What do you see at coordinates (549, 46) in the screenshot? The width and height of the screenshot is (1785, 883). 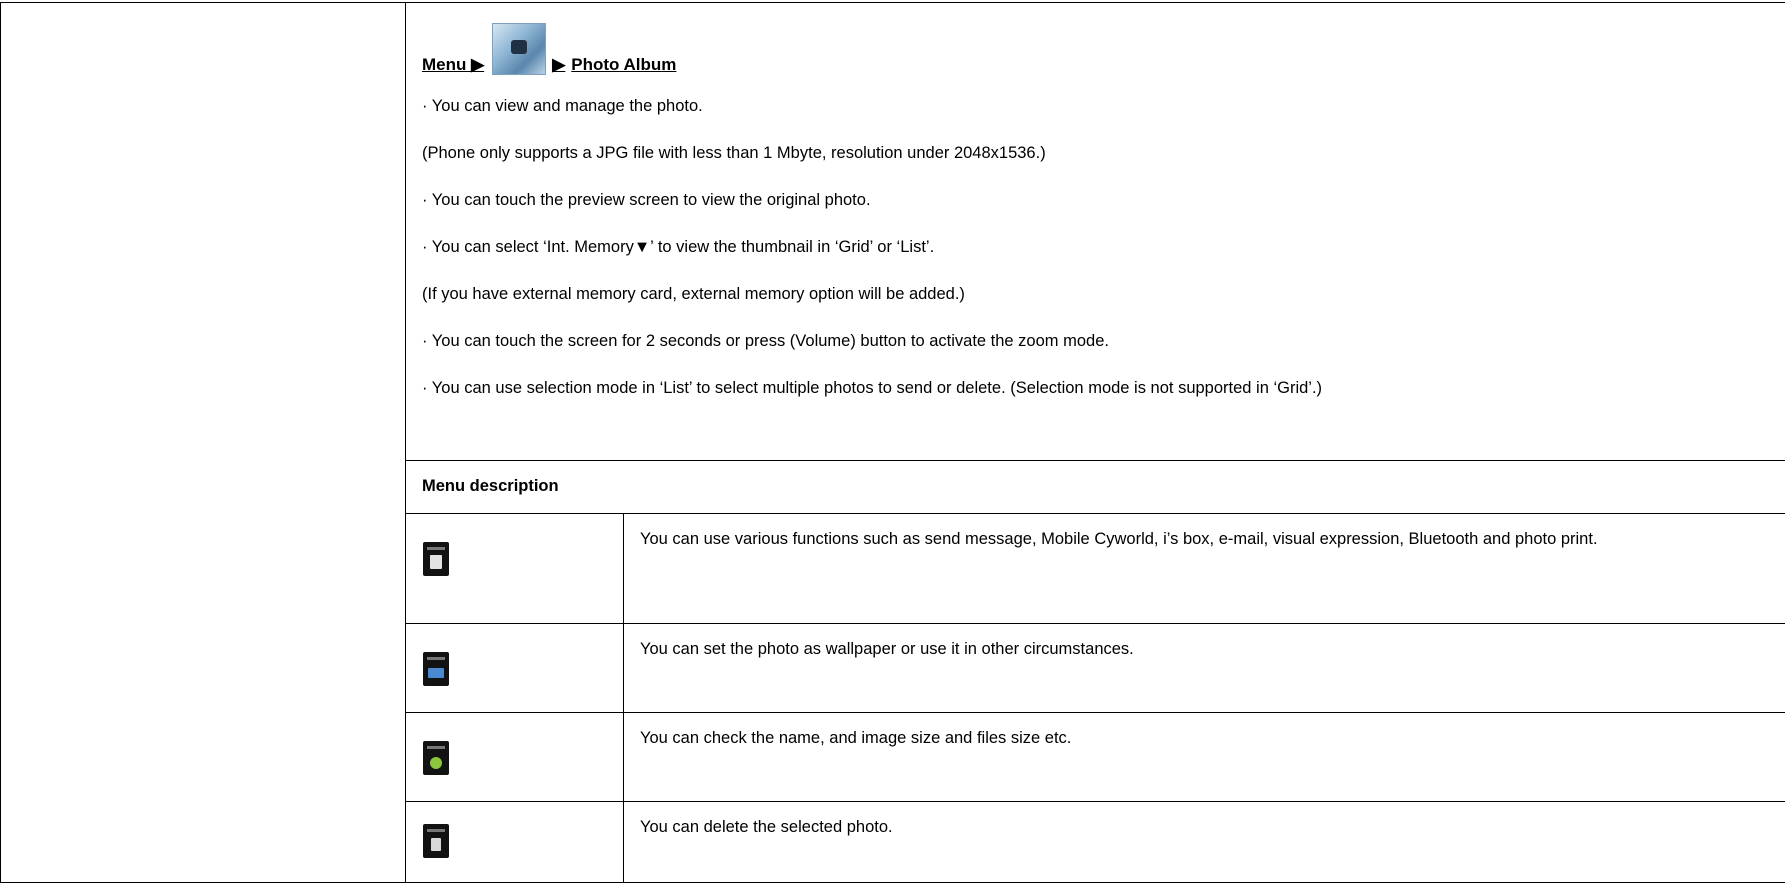 I see `section-heading: Menu ▶ ▶ Photo Album` at bounding box center [549, 46].